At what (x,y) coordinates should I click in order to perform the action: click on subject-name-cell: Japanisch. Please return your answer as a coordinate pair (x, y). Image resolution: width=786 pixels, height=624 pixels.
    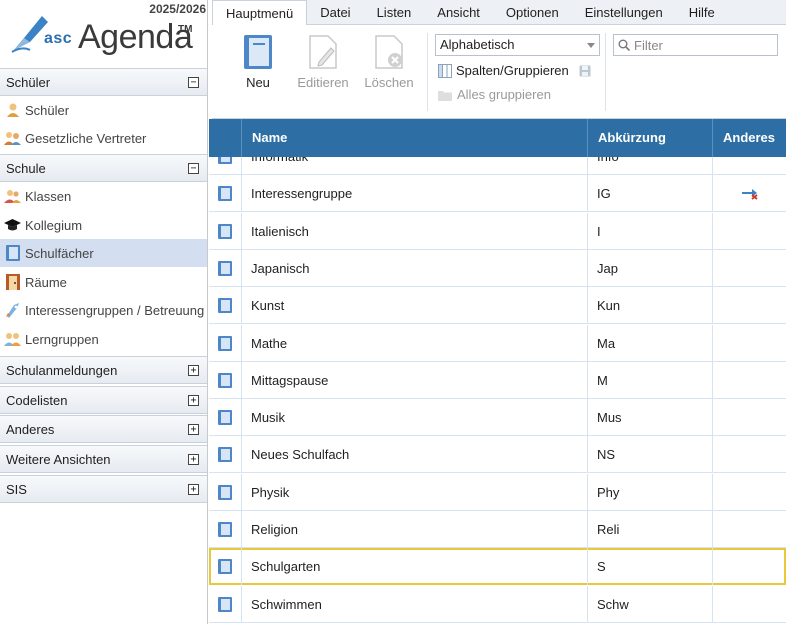
    Looking at the image, I should click on (415, 268).